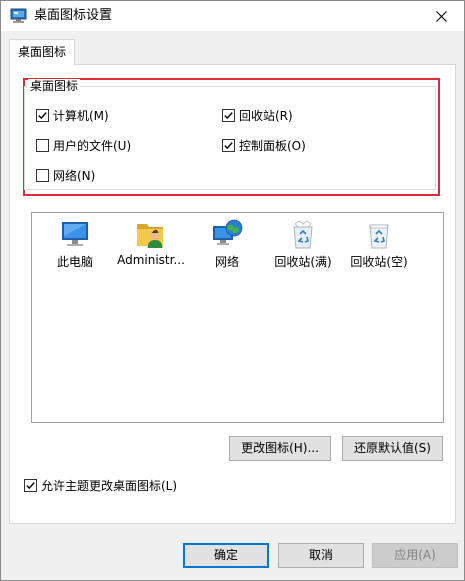 The width and height of the screenshot is (465, 581). What do you see at coordinates (54, 86) in the screenshot?
I see `group-legend: 桌面图标` at bounding box center [54, 86].